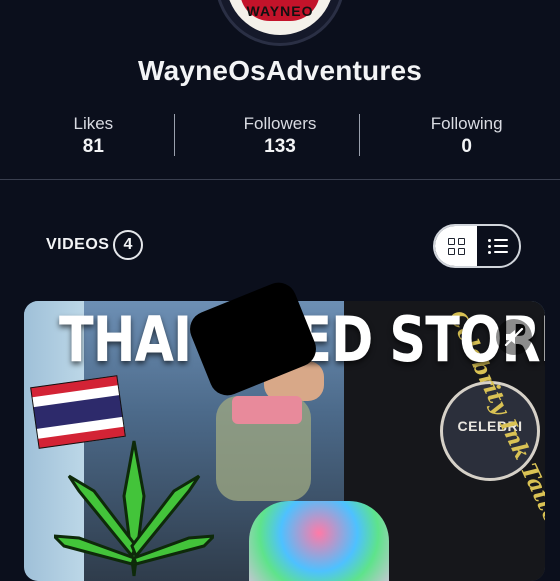 The width and height of the screenshot is (560, 581). I want to click on stat-likes-label: Likes, so click(93, 123).